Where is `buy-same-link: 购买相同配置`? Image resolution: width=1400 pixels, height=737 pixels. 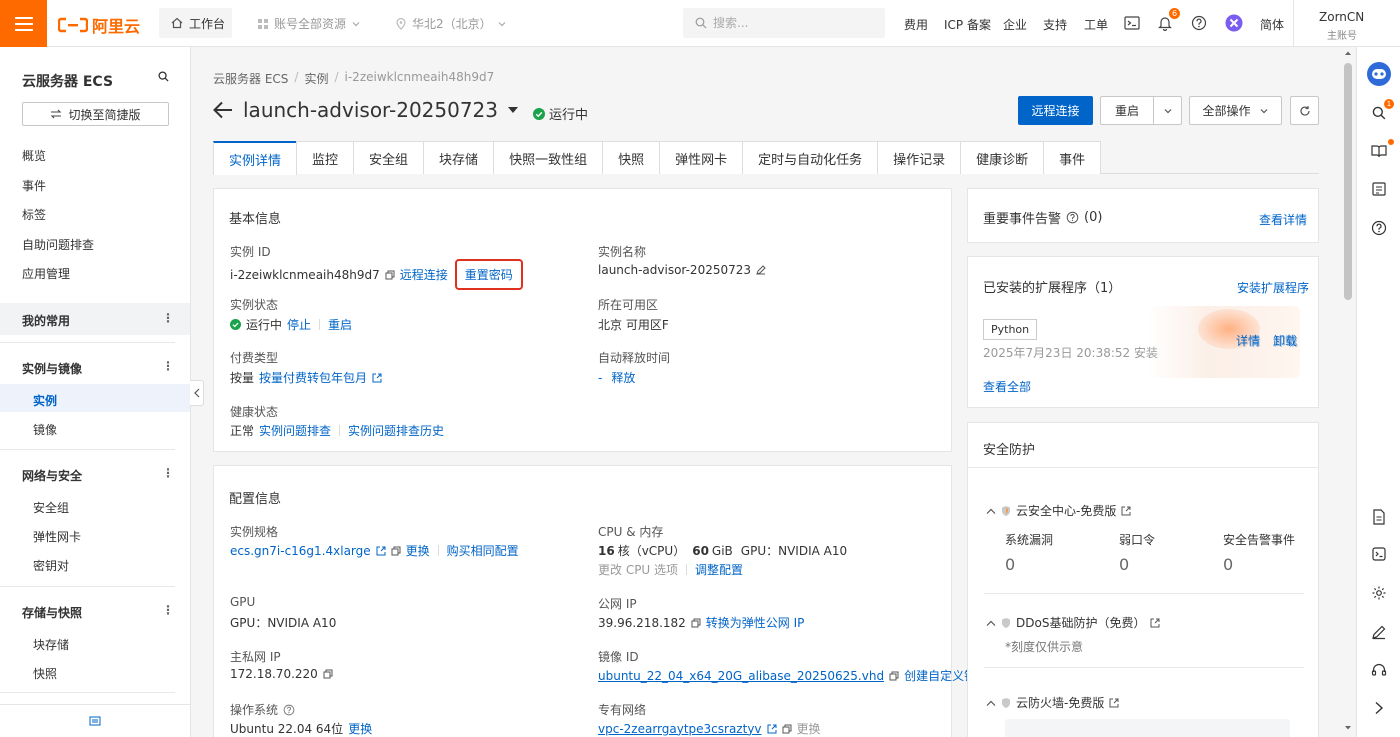 buy-same-link: 购买相同配置 is located at coordinates (483, 550).